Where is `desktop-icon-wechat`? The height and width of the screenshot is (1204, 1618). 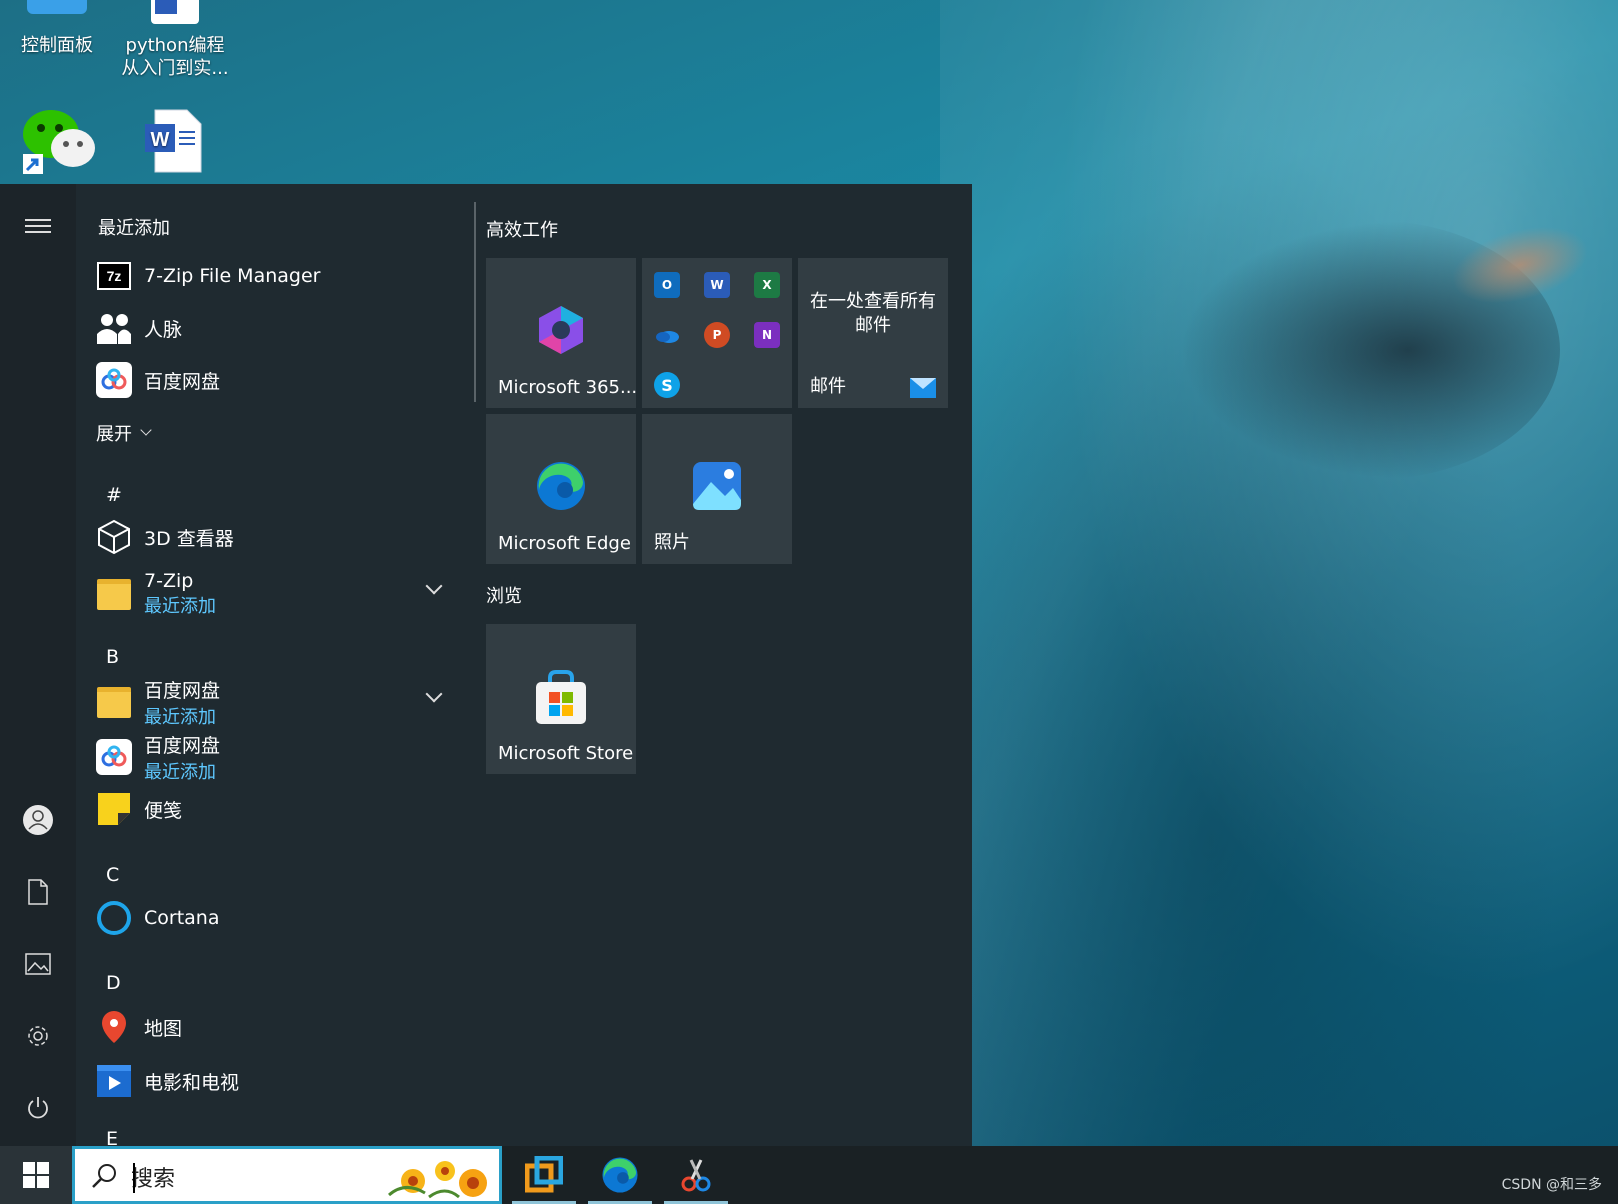
desktop-icon-wechat is located at coordinates (59, 144).